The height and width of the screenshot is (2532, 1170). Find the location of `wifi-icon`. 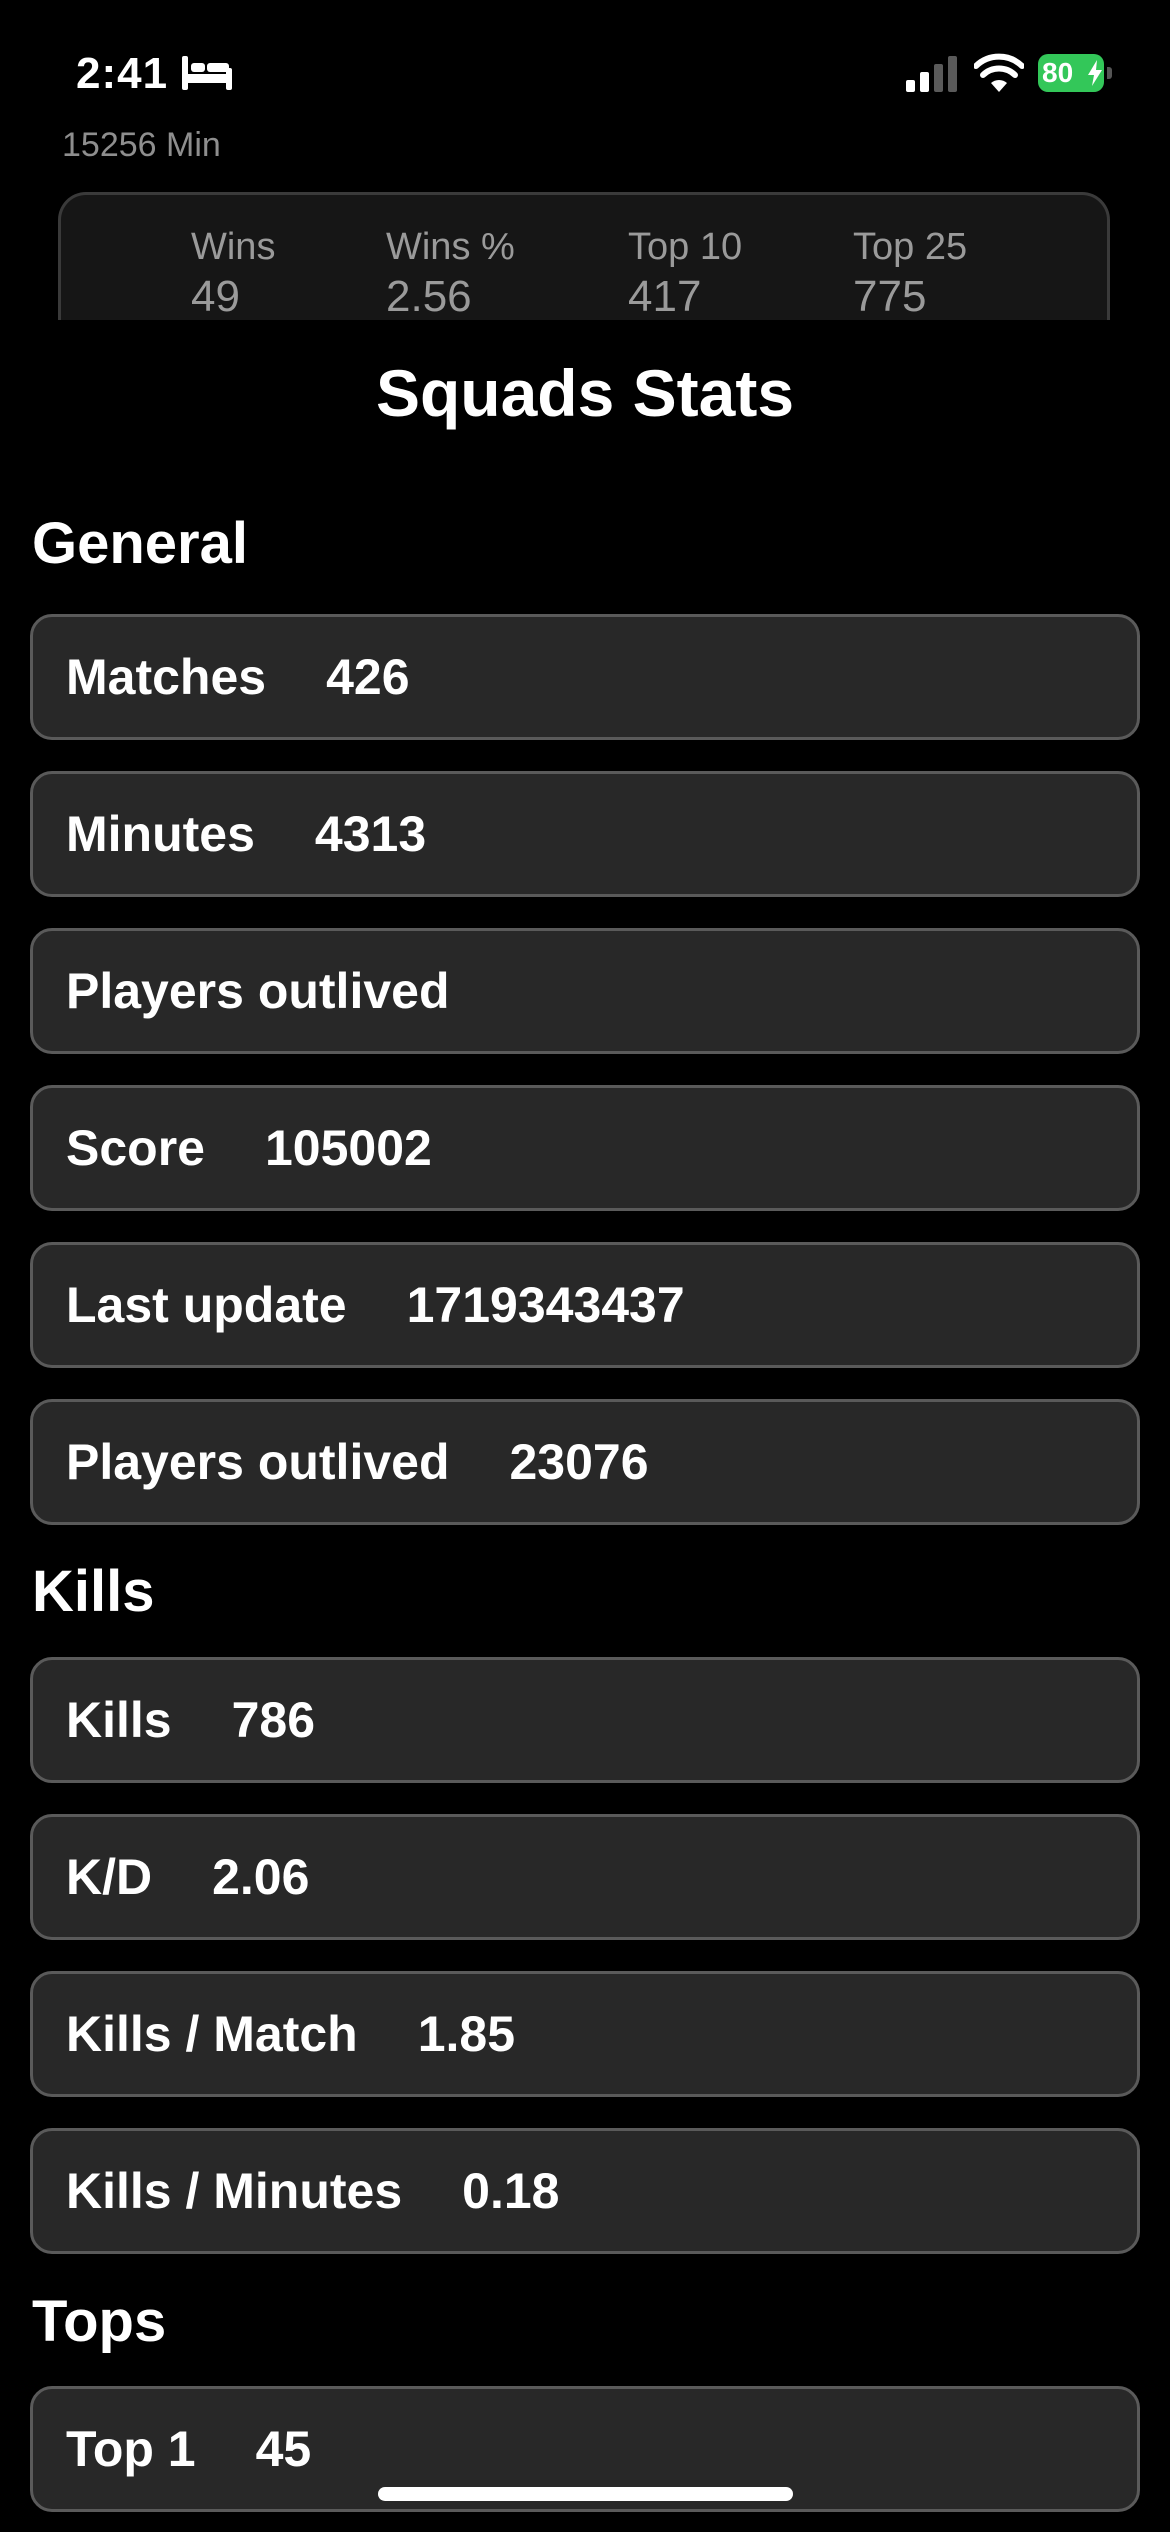

wifi-icon is located at coordinates (999, 72).